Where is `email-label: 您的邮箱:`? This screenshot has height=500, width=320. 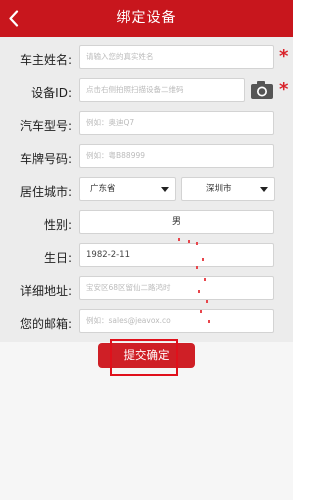
email-label: 您的邮箱: is located at coordinates (45, 324).